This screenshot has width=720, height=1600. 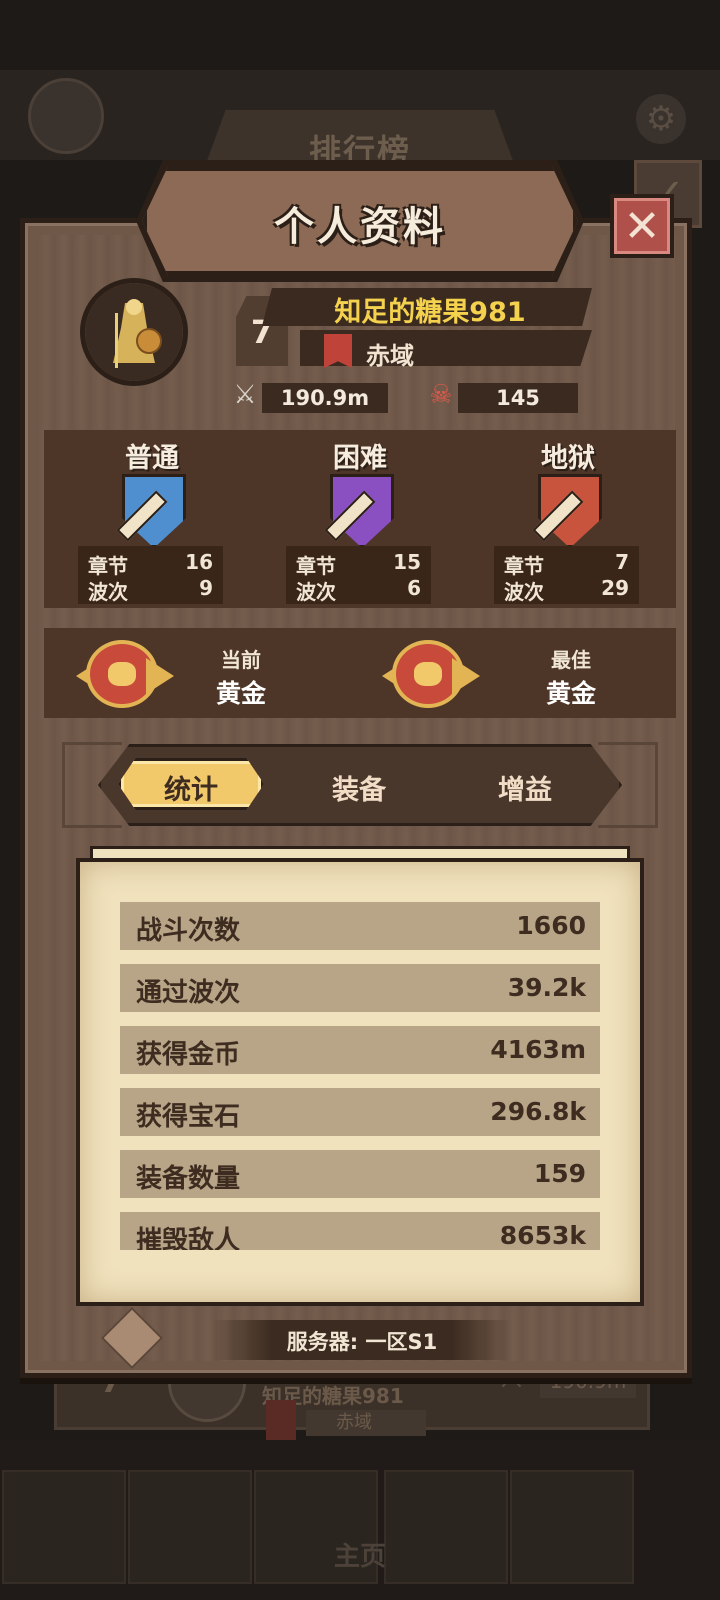 What do you see at coordinates (366, 1423) in the screenshot?
I see `background-row-guild: 赤域` at bounding box center [366, 1423].